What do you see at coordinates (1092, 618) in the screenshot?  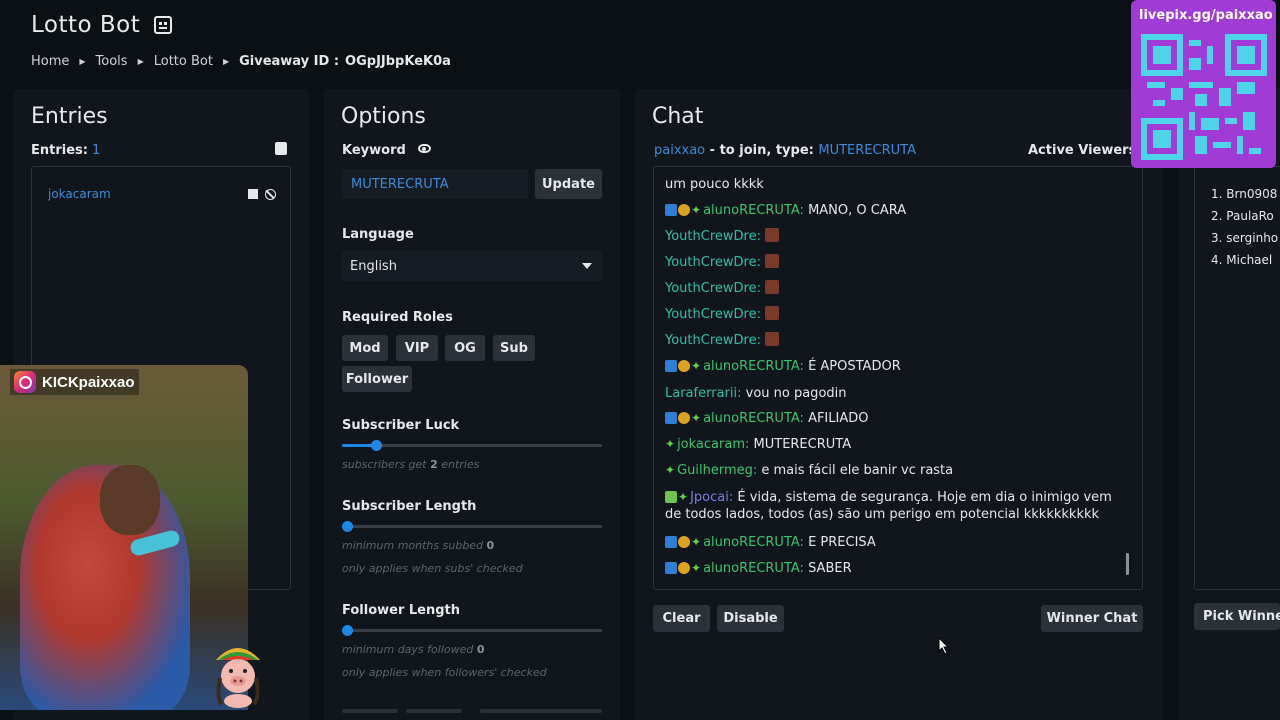 I see `winner-chat-button: Winner Chat` at bounding box center [1092, 618].